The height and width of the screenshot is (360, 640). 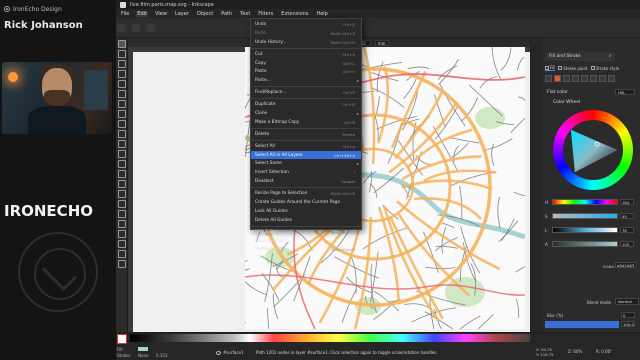 What do you see at coordinates (143, 349) in the screenshot?
I see `fill-color-swatch` at bounding box center [143, 349].